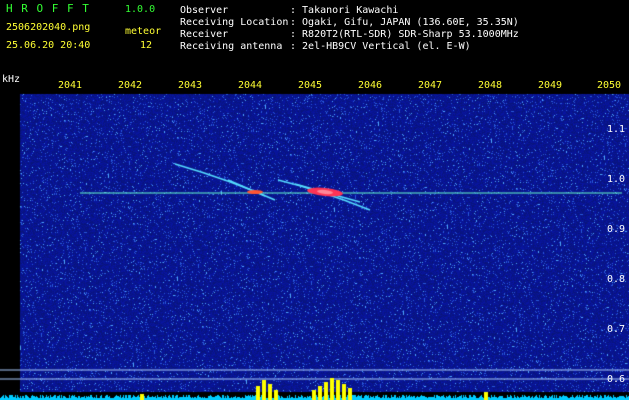 The height and width of the screenshot is (400, 629). I want to click on y-tick-0-8: 0.8, so click(615, 279).